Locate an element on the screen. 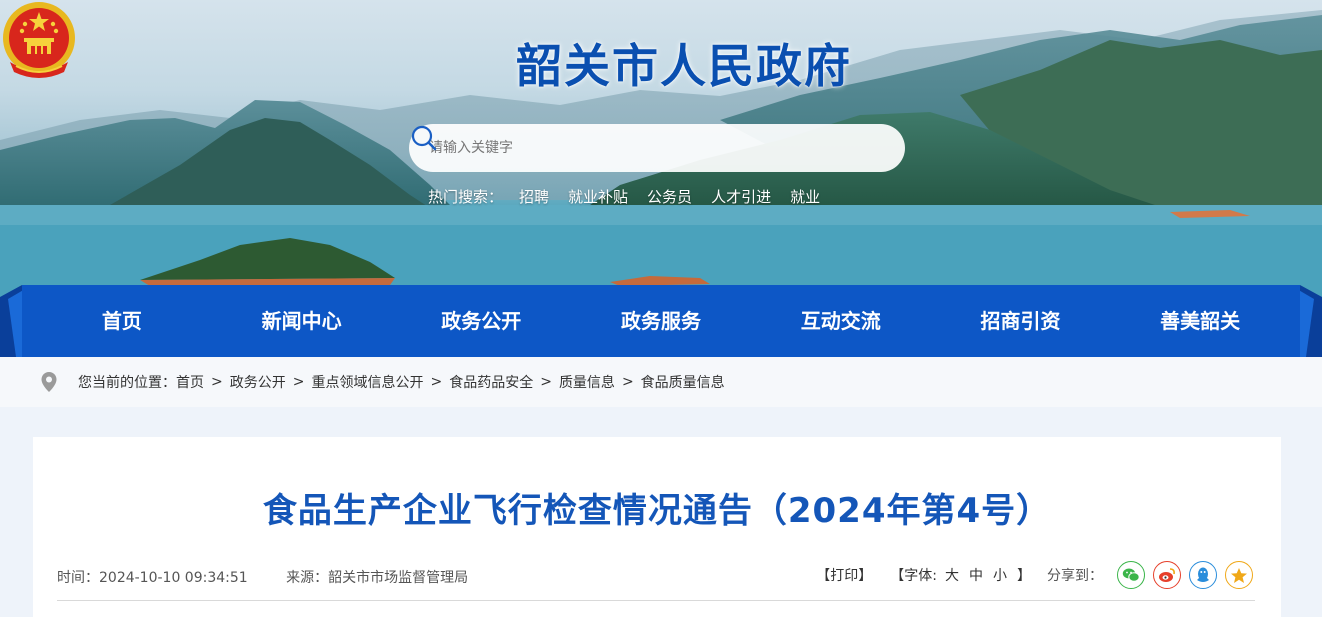  meta-divider is located at coordinates (656, 600).